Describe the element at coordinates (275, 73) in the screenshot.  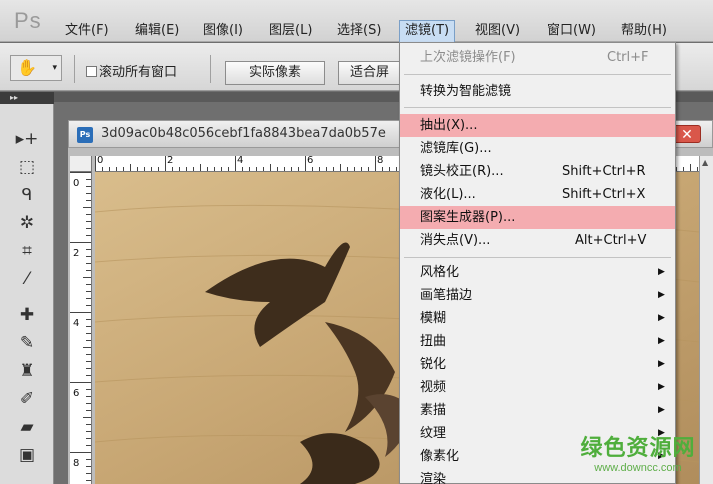
I see `actual-pixels-button: 实际像素` at that location.